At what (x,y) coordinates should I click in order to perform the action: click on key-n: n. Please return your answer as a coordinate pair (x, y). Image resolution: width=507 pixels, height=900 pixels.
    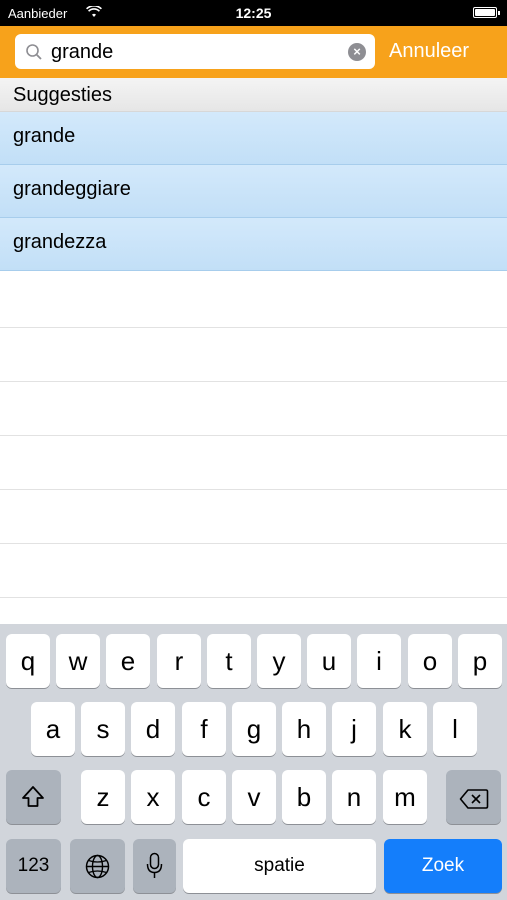
    Looking at the image, I should click on (354, 797).